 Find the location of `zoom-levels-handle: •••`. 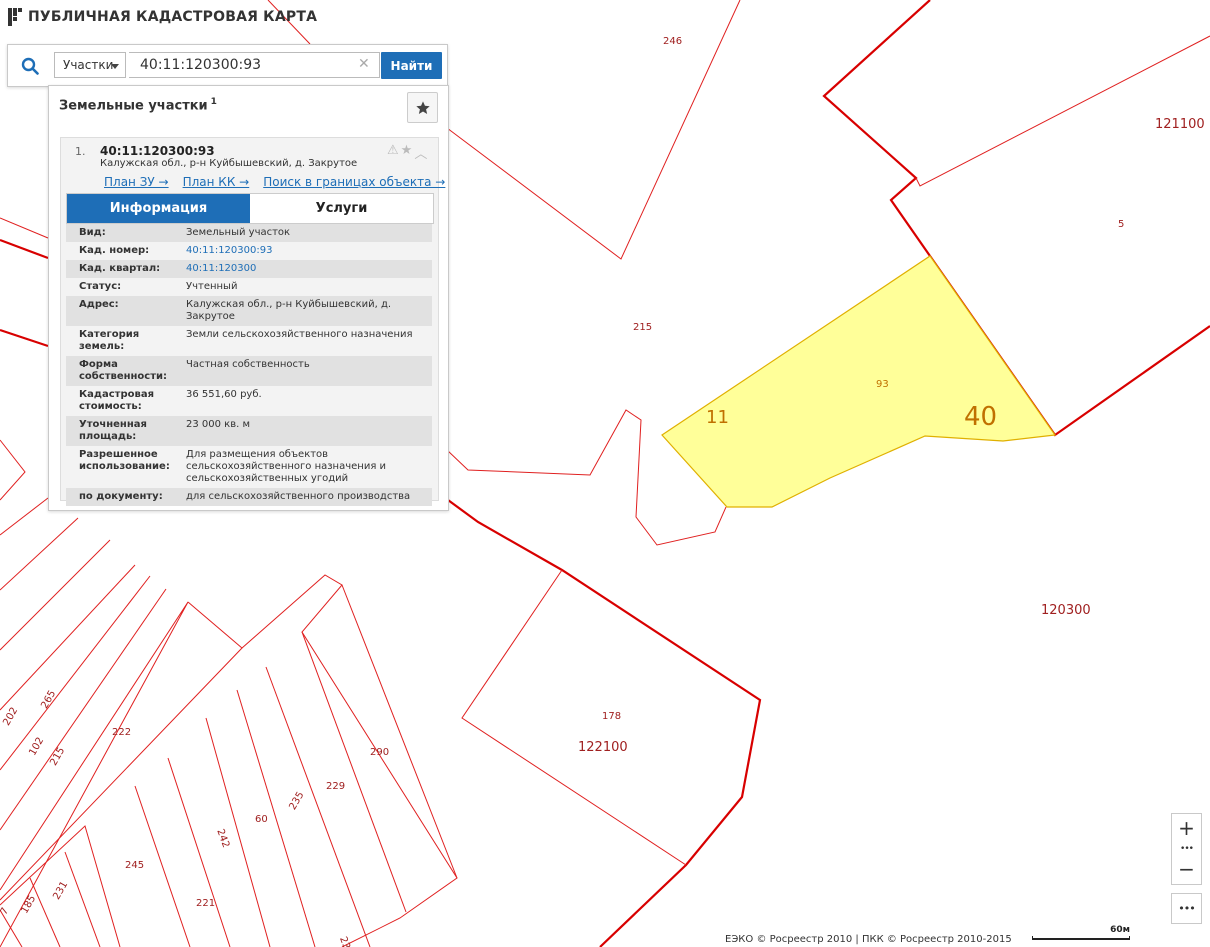

zoom-levels-handle: ••• is located at coordinates (1186, 849).